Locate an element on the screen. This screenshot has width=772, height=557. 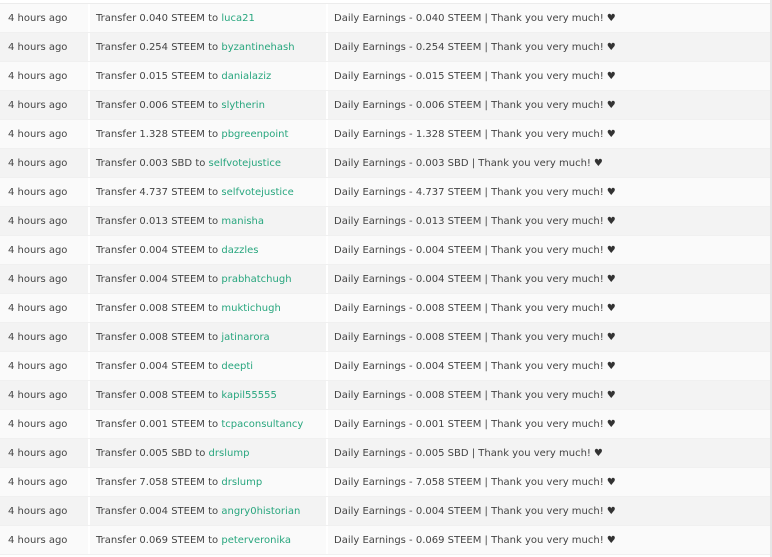
operation-cell: Transfer 0.004 STEEM to angry0historian is located at coordinates (207, 511).